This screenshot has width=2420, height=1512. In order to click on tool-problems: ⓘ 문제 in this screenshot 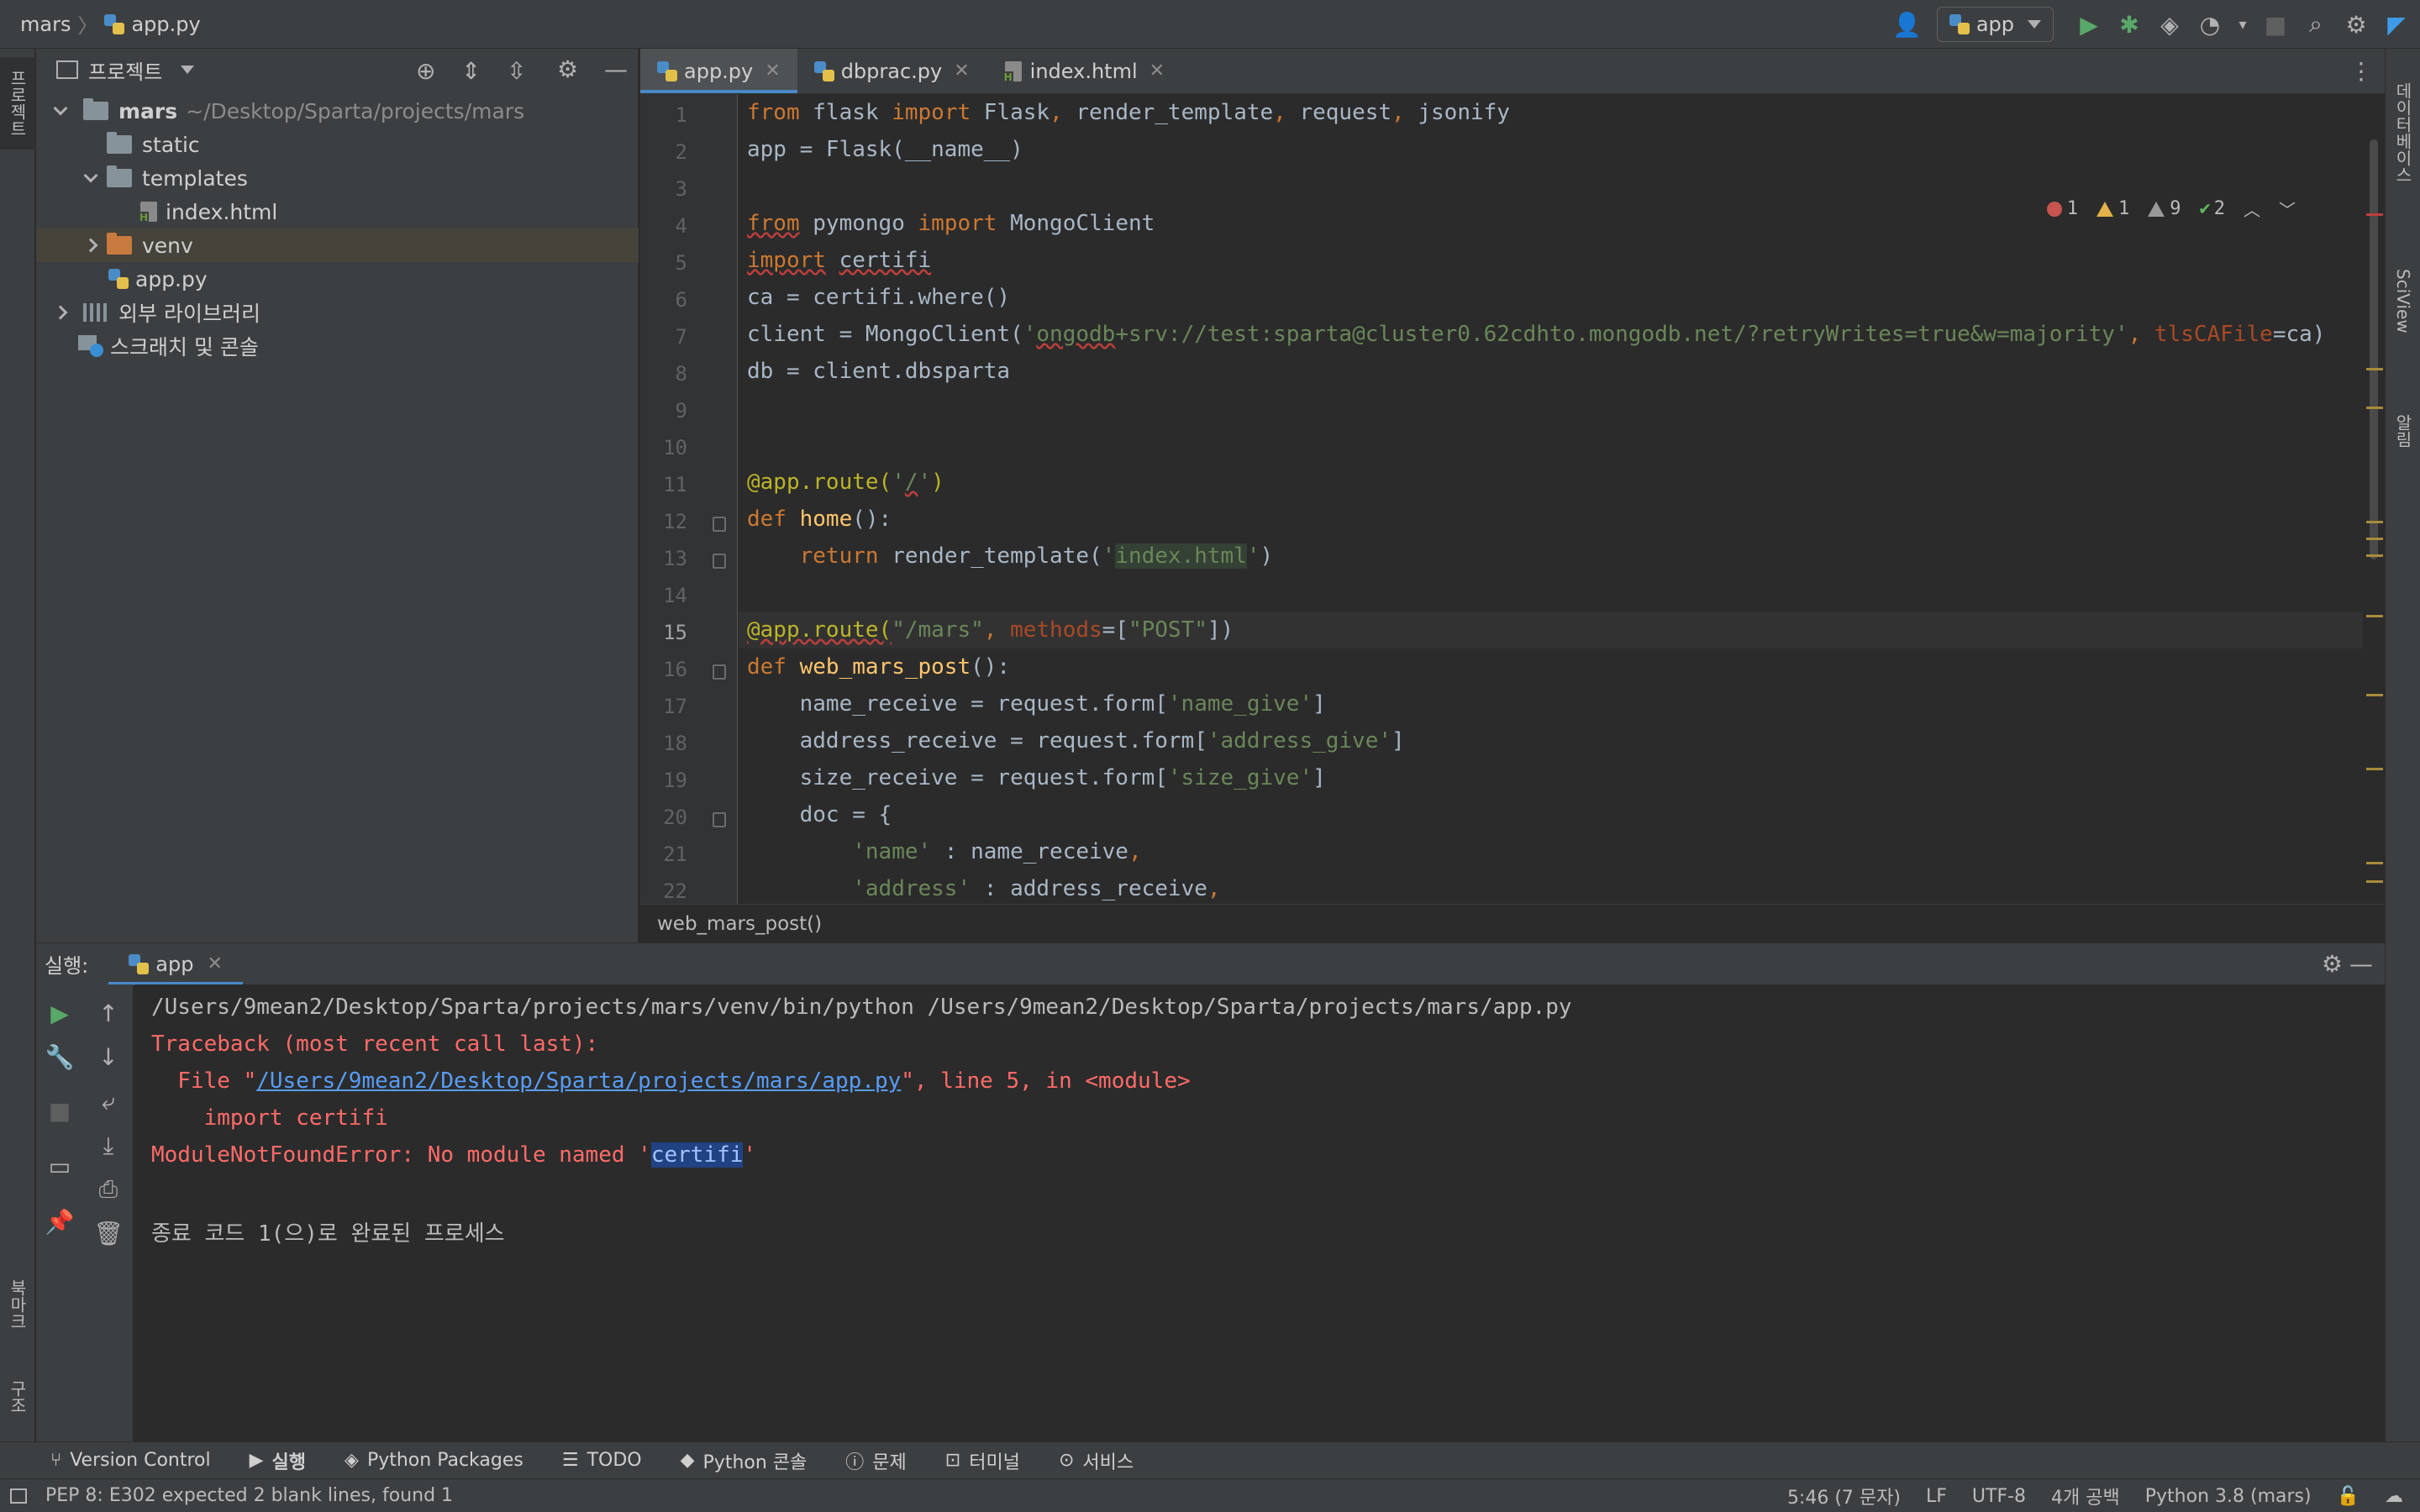, I will do `click(876, 1460)`.